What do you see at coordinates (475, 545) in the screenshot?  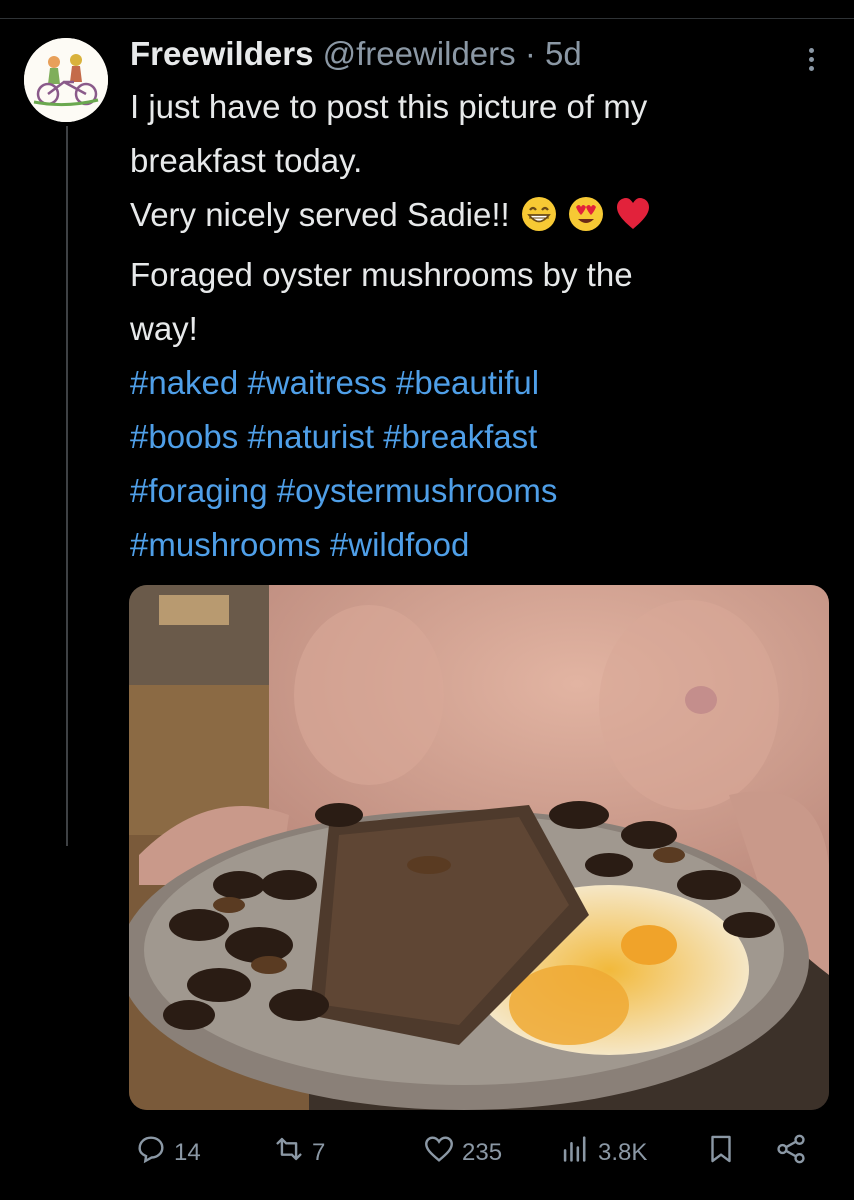 I see `hashtag-line: #mushrooms #wildfood` at bounding box center [475, 545].